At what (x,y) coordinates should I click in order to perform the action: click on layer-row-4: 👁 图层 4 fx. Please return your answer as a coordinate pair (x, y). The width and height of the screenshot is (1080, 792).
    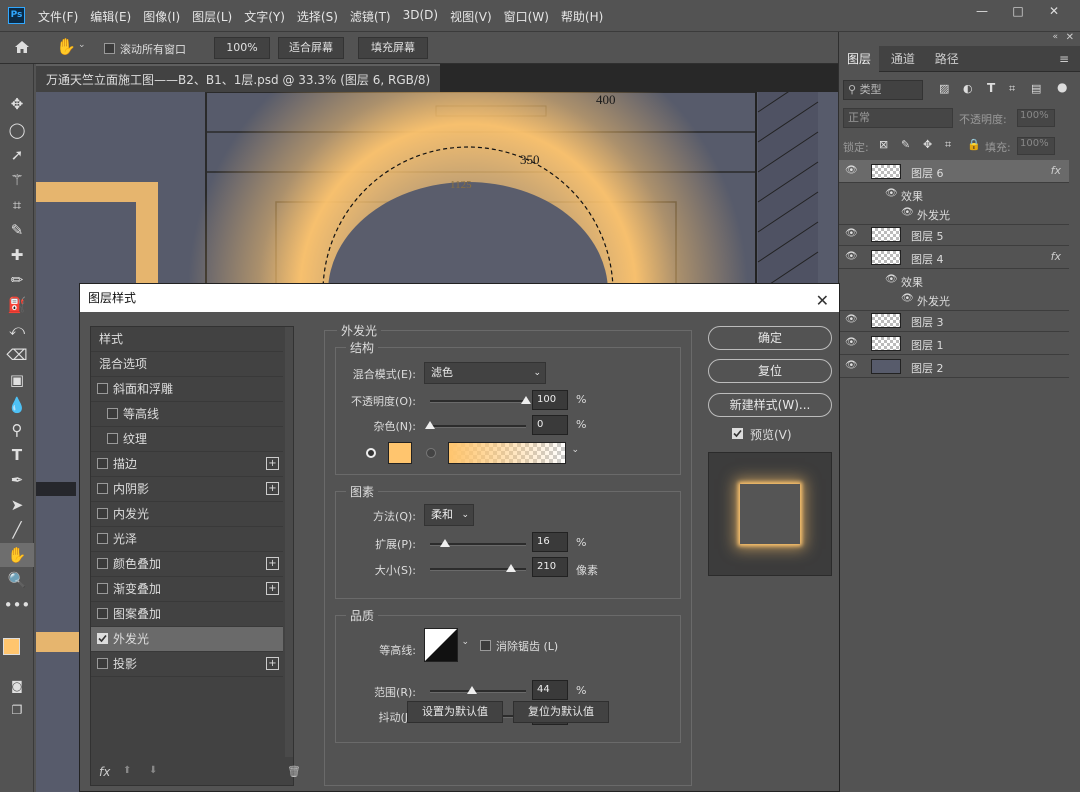
    Looking at the image, I should click on (954, 257).